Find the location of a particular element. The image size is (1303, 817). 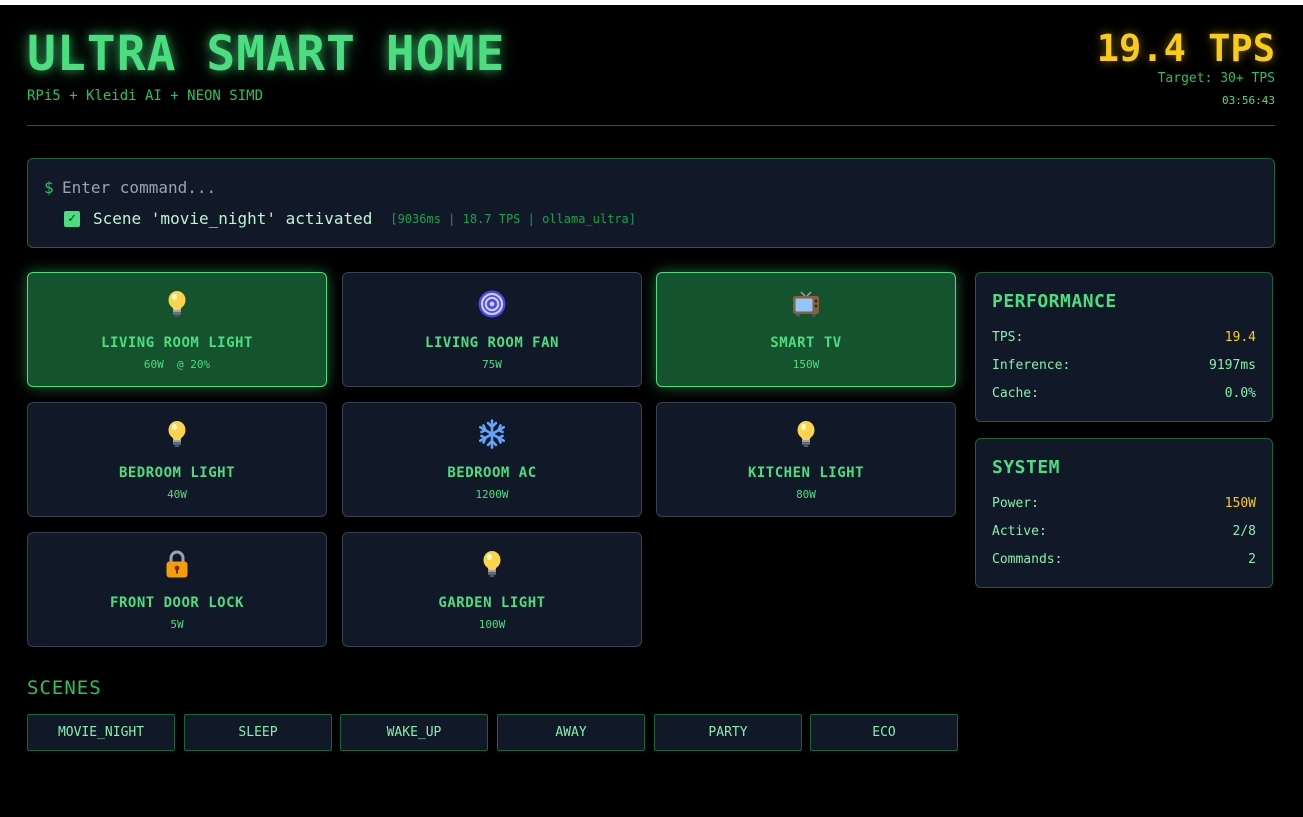

result-meta: [9036ms | 18.7 TPS | ollama_ultra] is located at coordinates (513, 218).